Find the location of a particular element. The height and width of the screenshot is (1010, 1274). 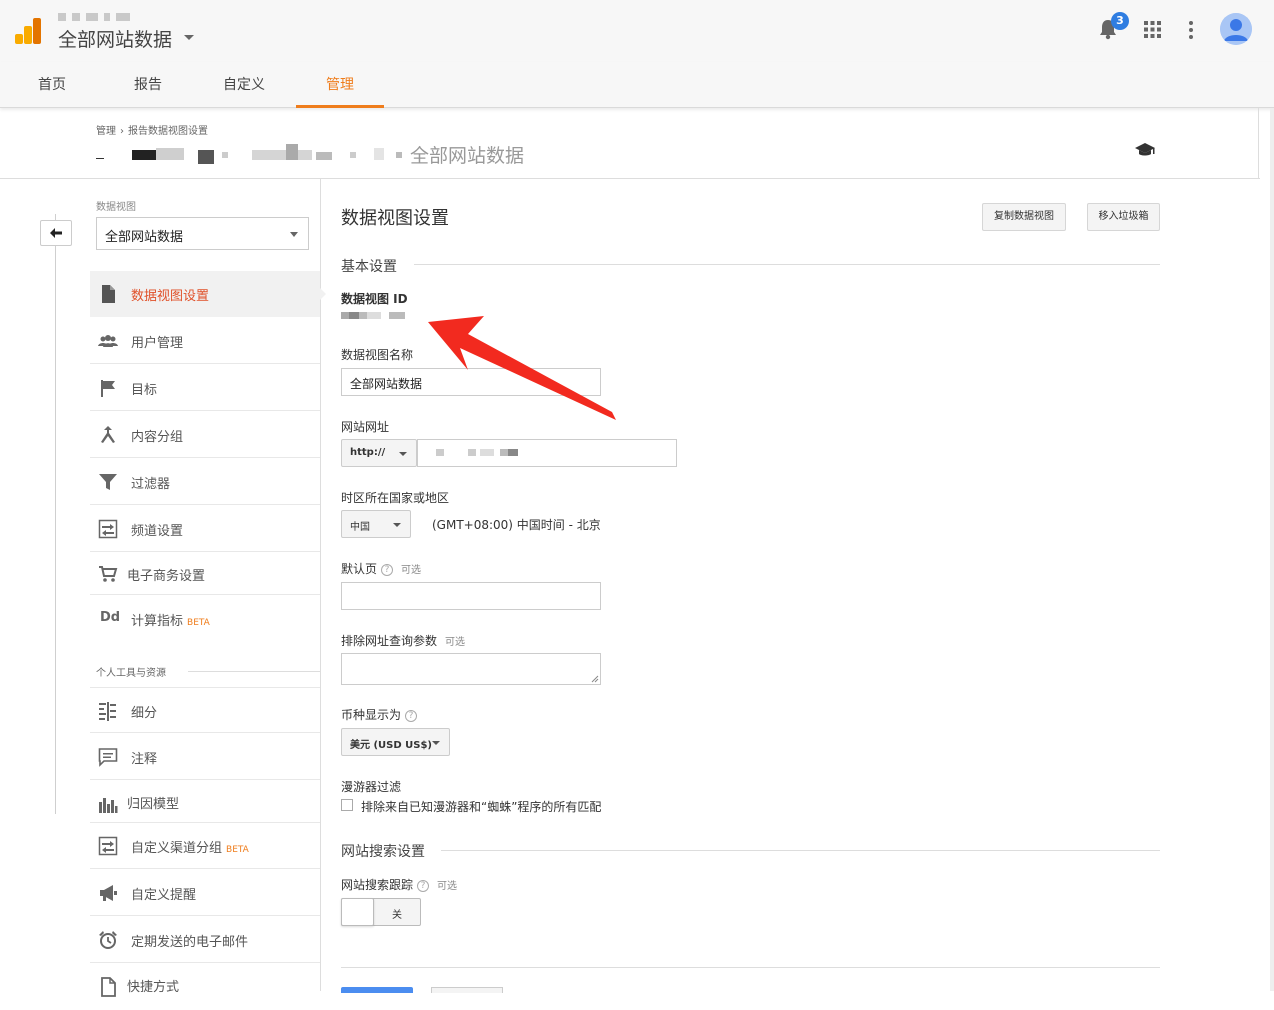

sidebar-item-label: 定期发送的电子邮件 is located at coordinates (190, 942).